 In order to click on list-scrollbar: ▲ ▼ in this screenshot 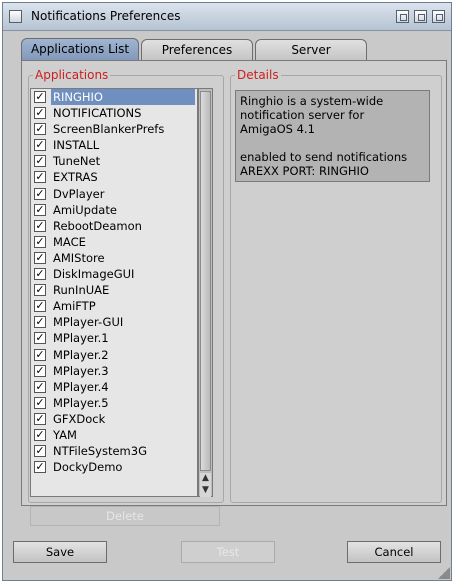, I will do `click(205, 292)`.